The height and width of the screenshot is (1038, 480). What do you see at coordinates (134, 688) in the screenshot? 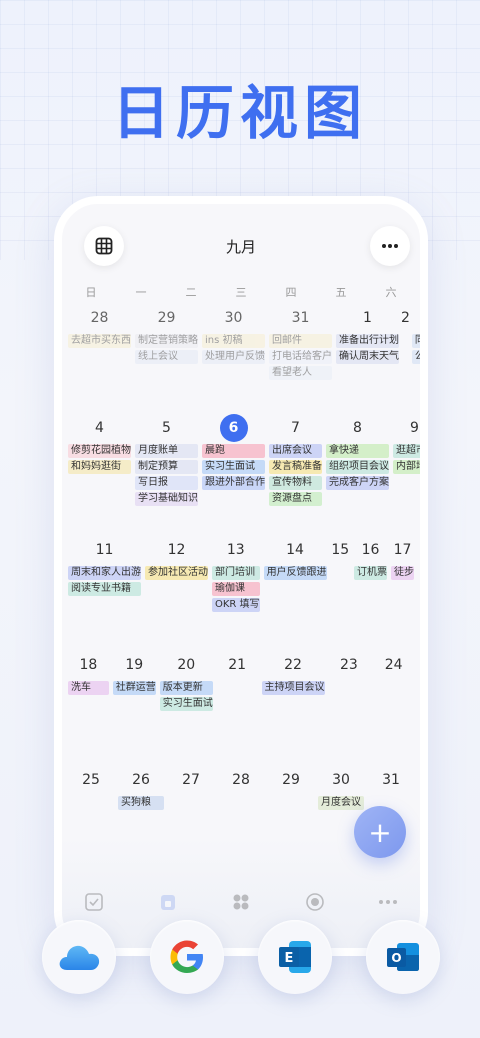
I see `event-chip: 社群运营` at bounding box center [134, 688].